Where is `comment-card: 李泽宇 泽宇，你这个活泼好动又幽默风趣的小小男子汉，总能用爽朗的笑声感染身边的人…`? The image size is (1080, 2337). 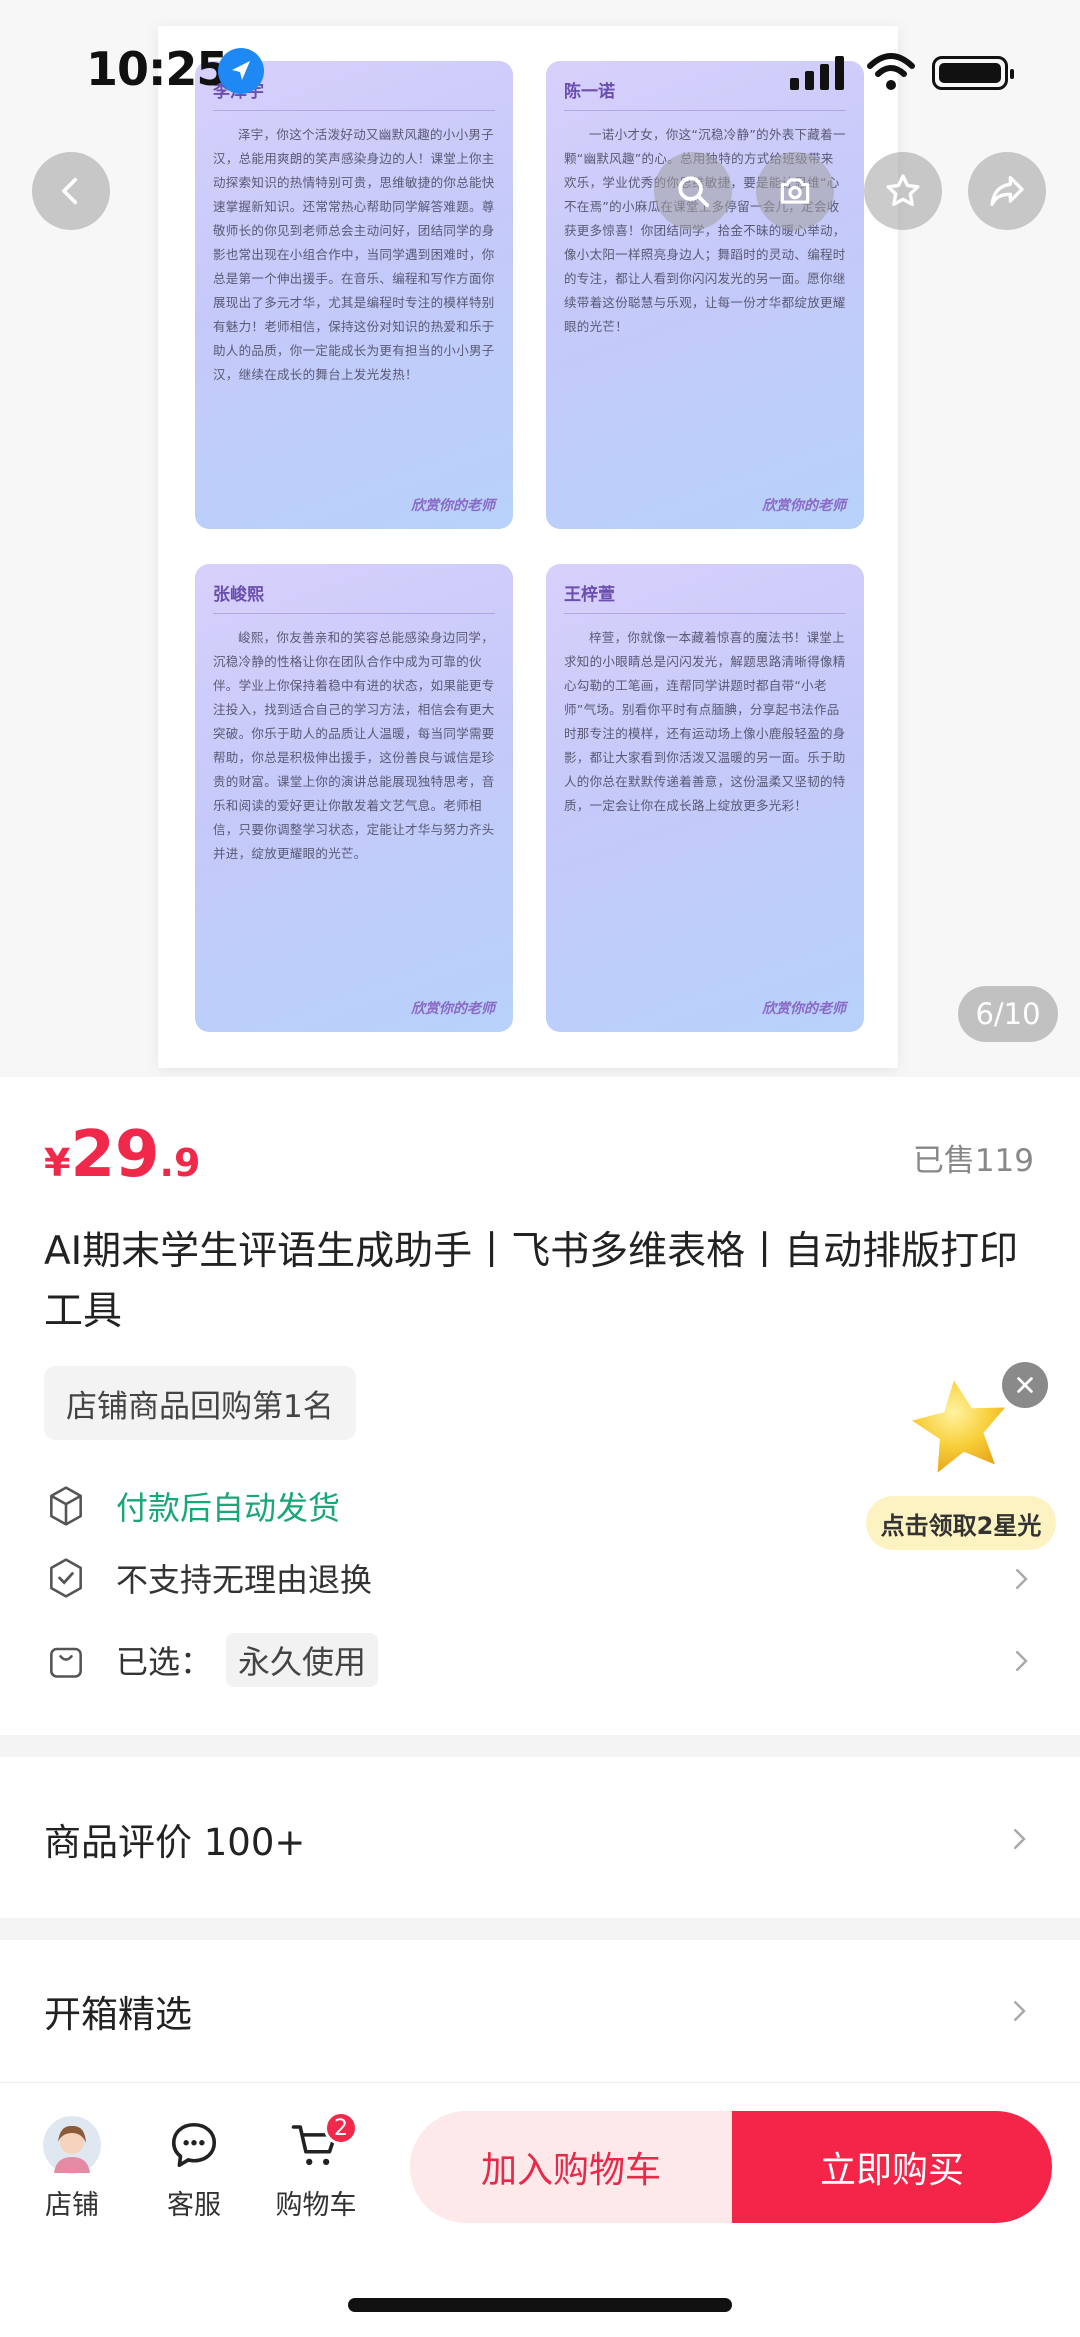 comment-card: 李泽宇 泽宇，你这个活泼好动又幽默风趣的小小男子汉，总能用爽朗的笑声感染身边的人… is located at coordinates (354, 295).